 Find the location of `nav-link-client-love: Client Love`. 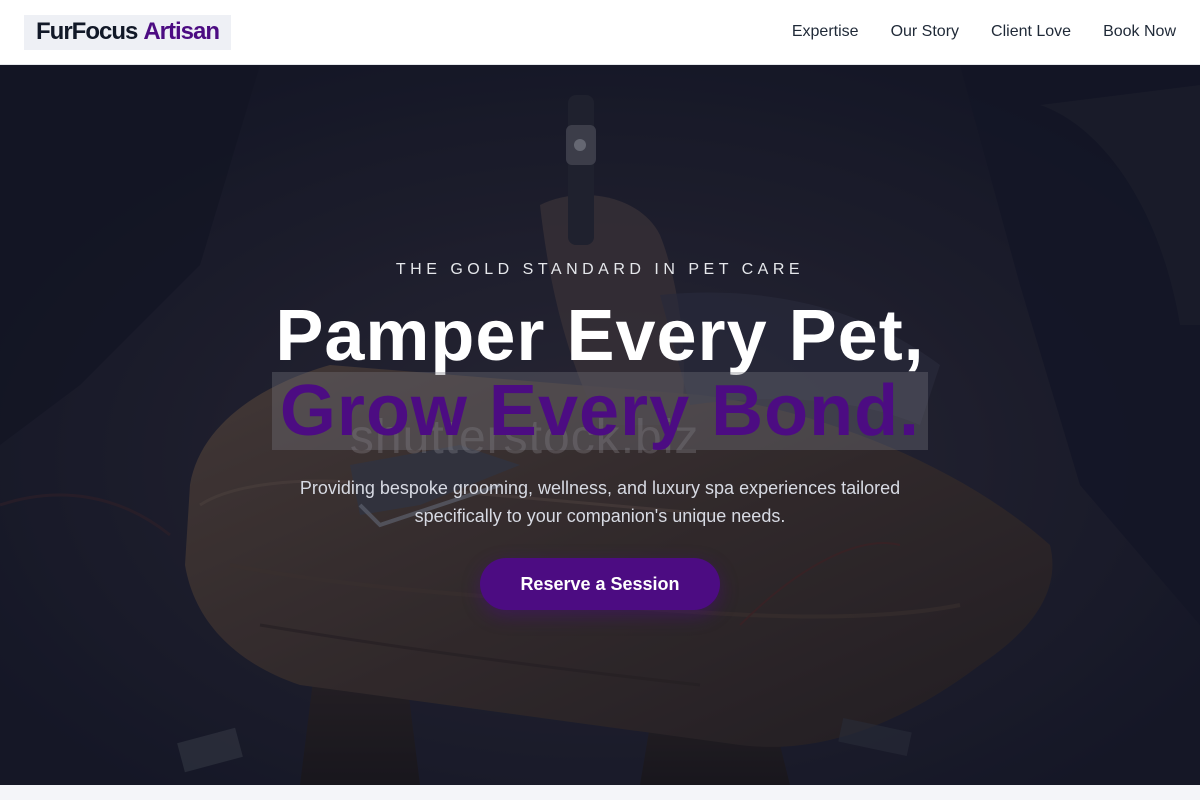

nav-link-client-love: Client Love is located at coordinates (1031, 32).